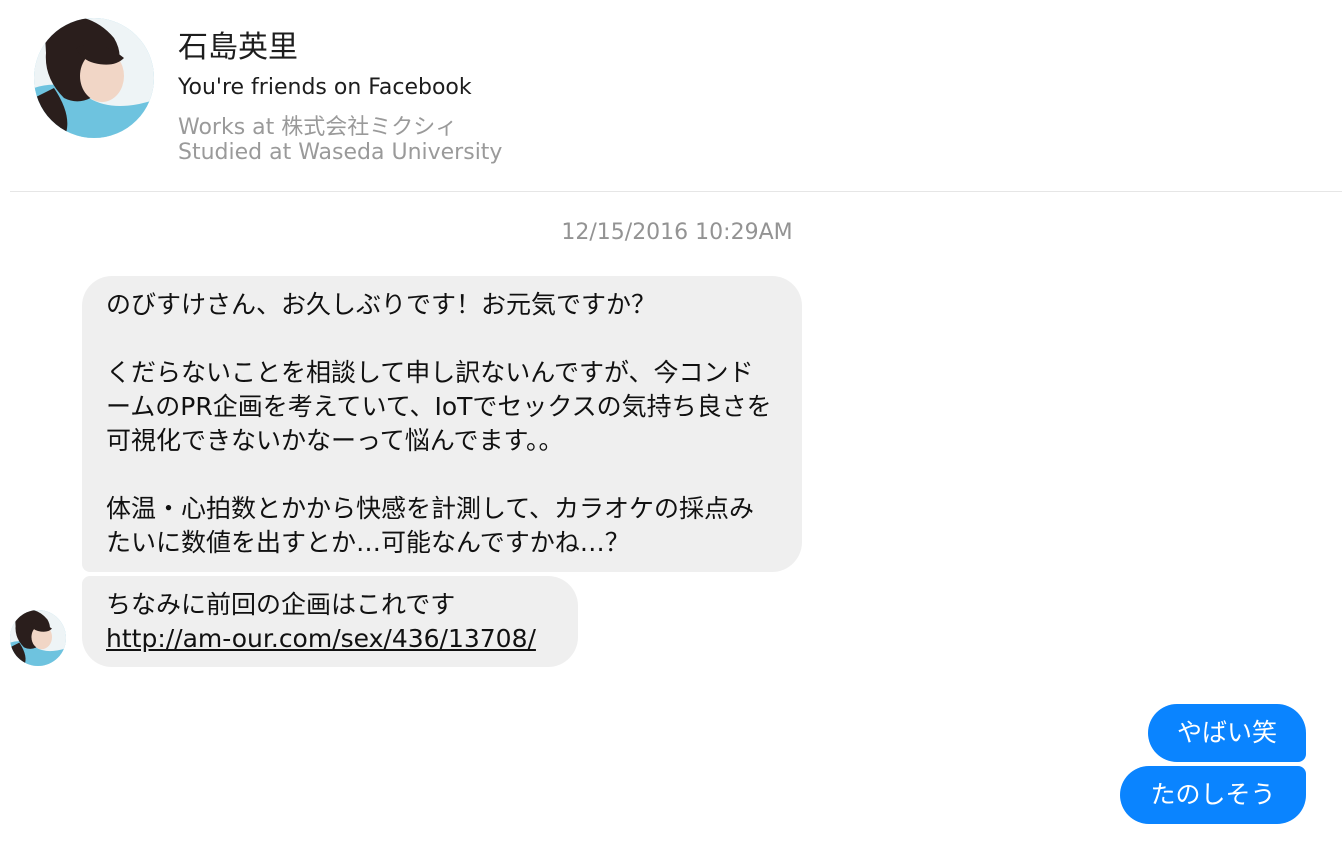  What do you see at coordinates (318, 127) in the screenshot?
I see `contact-work: Works at 株式会社ミクシィ` at bounding box center [318, 127].